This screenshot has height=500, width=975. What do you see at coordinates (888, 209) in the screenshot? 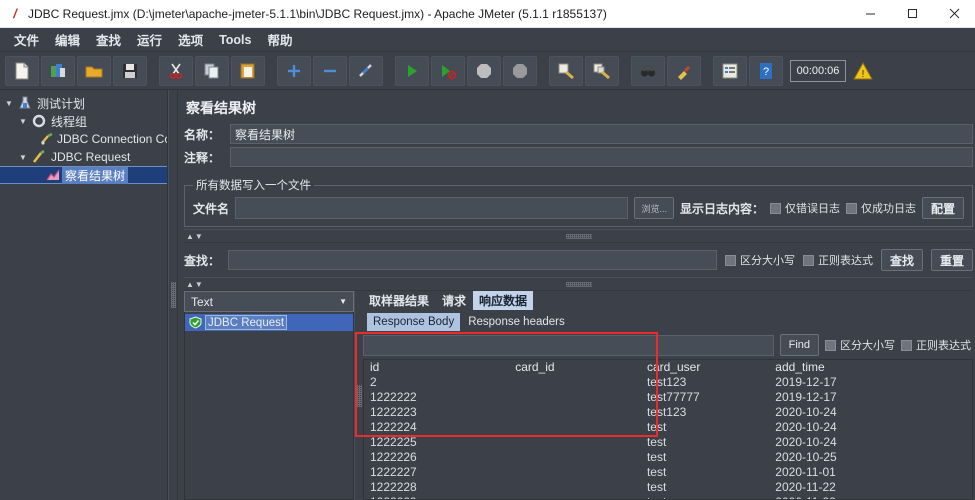
I see `success-only-label: 仅成功日志` at bounding box center [888, 209].